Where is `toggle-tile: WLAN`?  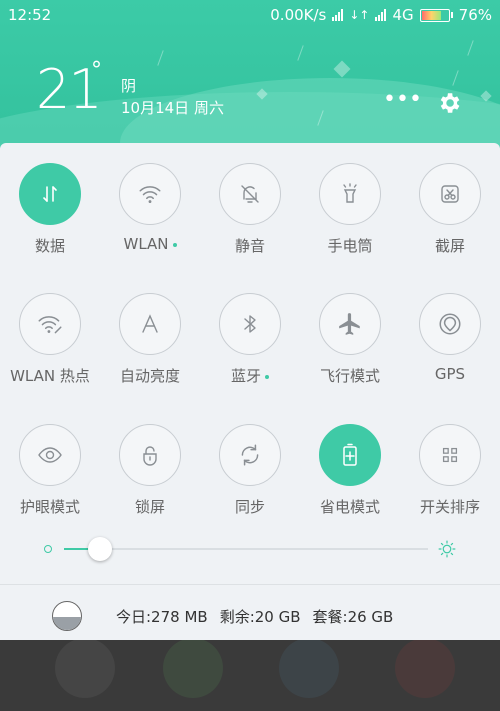
toggle-tile: WLAN is located at coordinates (150, 208).